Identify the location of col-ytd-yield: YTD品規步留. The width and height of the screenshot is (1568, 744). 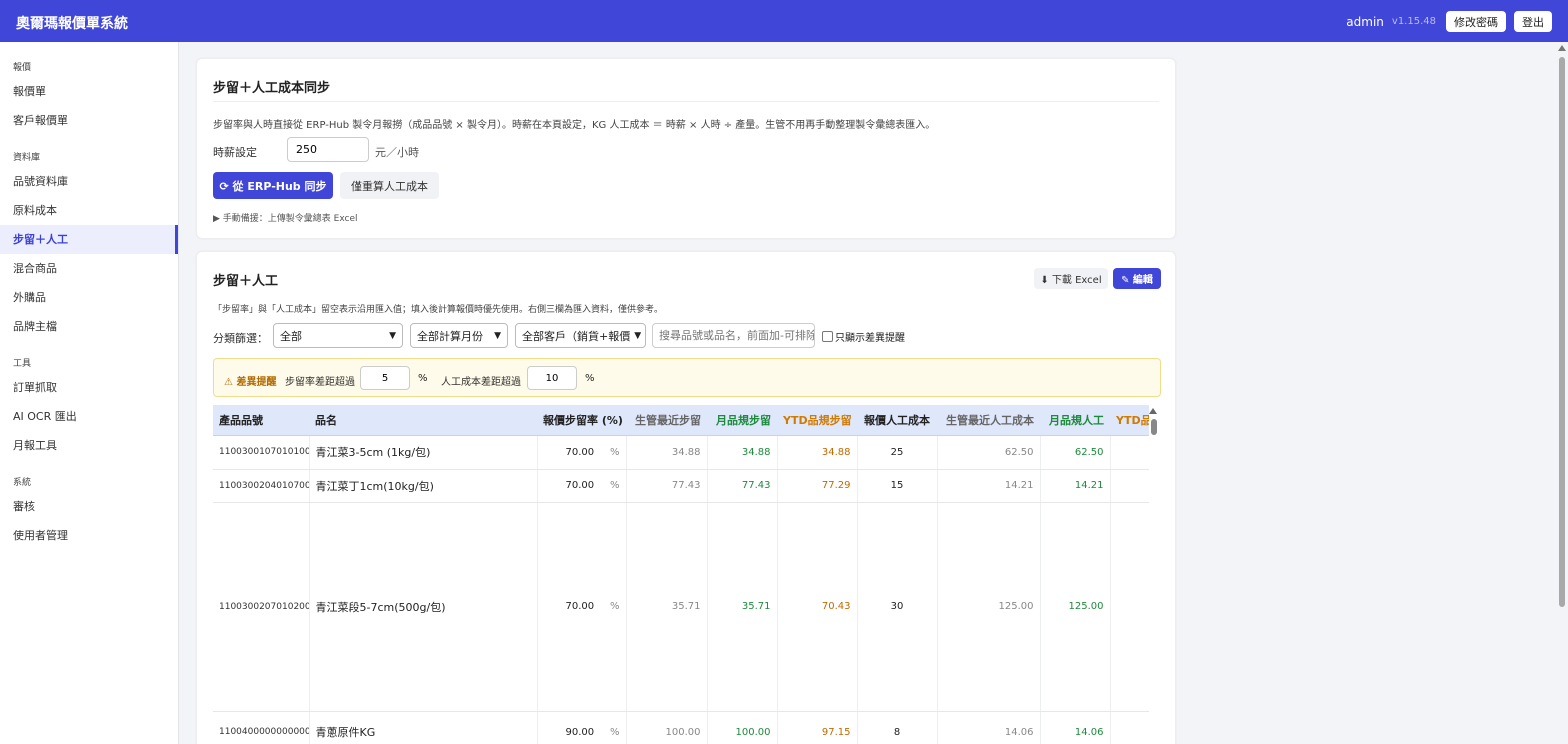
(817, 420).